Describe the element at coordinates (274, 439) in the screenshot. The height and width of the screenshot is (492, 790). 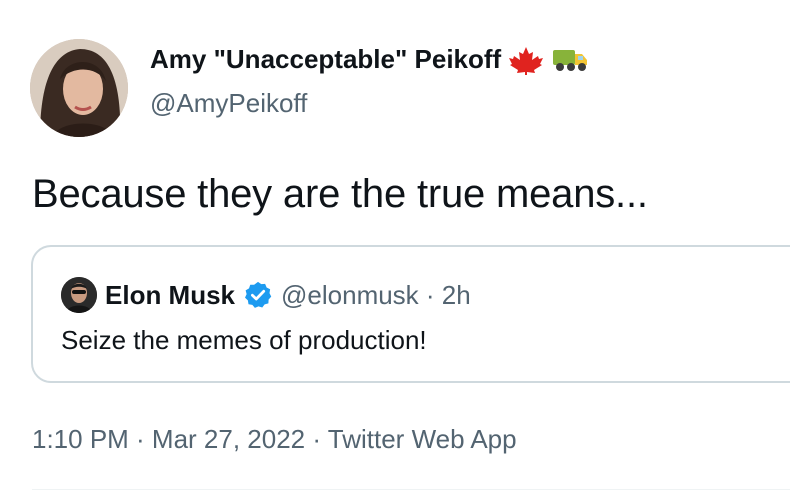
I see `tweet-timestamp: 1:10 PM · Mar 27, 2022 · Twitter Web App` at that location.